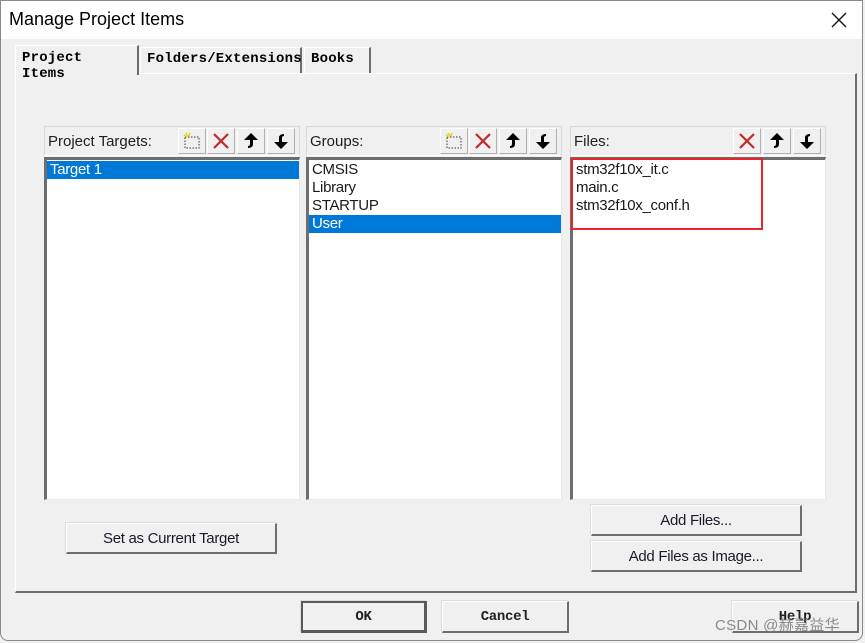 The image size is (865, 643). I want to click on new-target-button, so click(192, 141).